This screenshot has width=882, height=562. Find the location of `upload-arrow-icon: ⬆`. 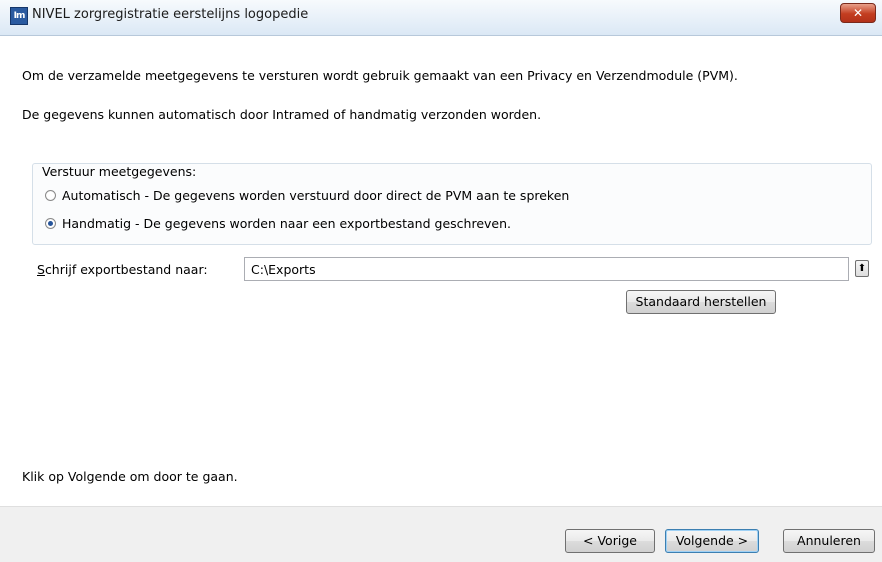

upload-arrow-icon: ⬆ is located at coordinates (862, 268).